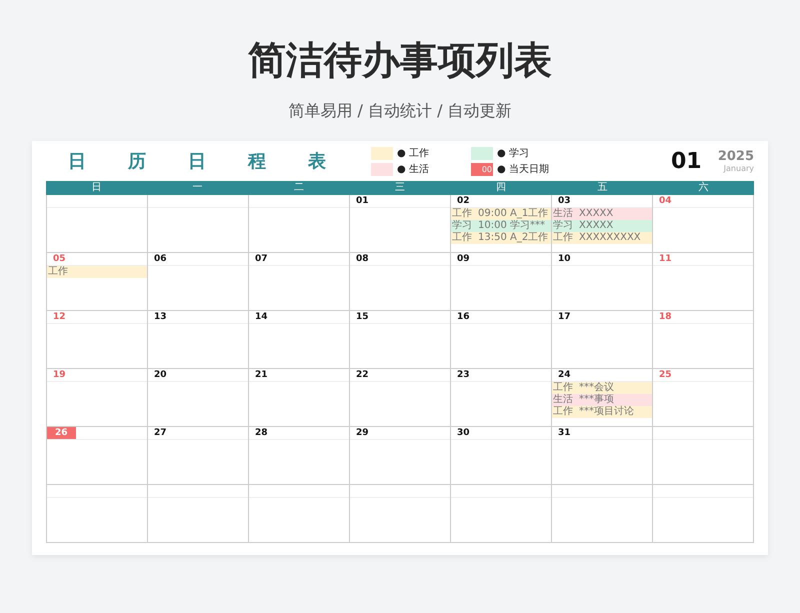 This screenshot has height=613, width=800. Describe the element at coordinates (513, 153) in the screenshot. I see `legend-label: ● 学习` at that location.